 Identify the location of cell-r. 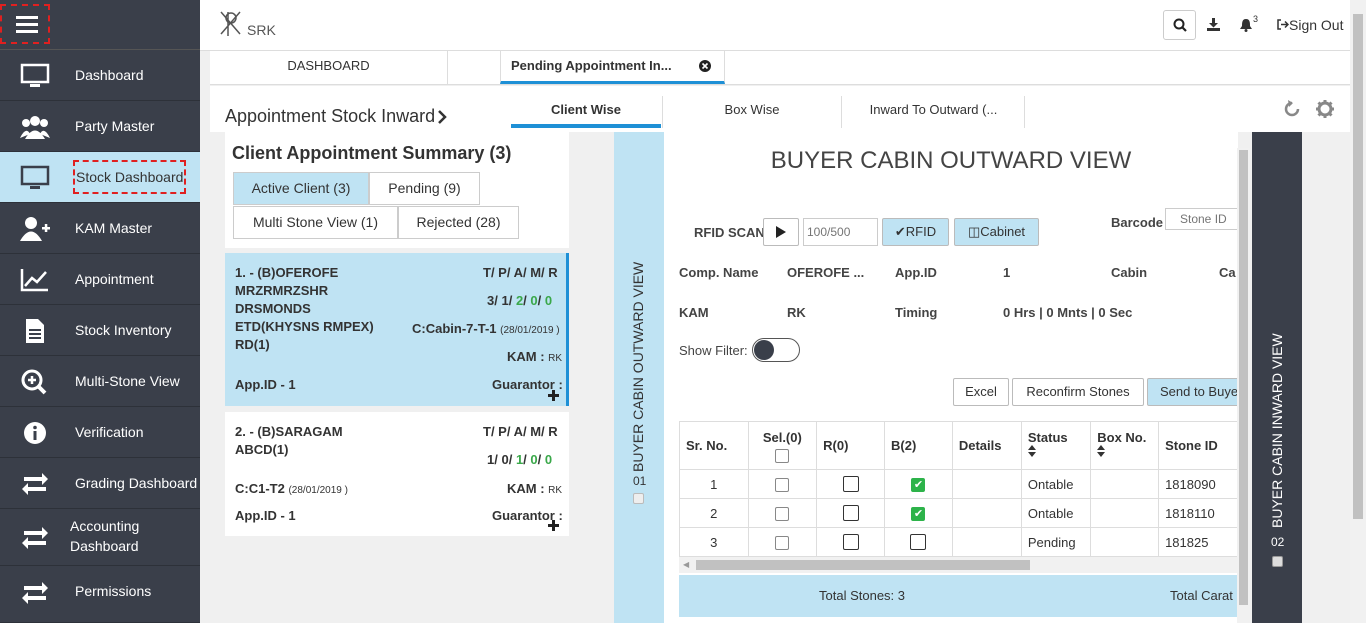
(850, 484).